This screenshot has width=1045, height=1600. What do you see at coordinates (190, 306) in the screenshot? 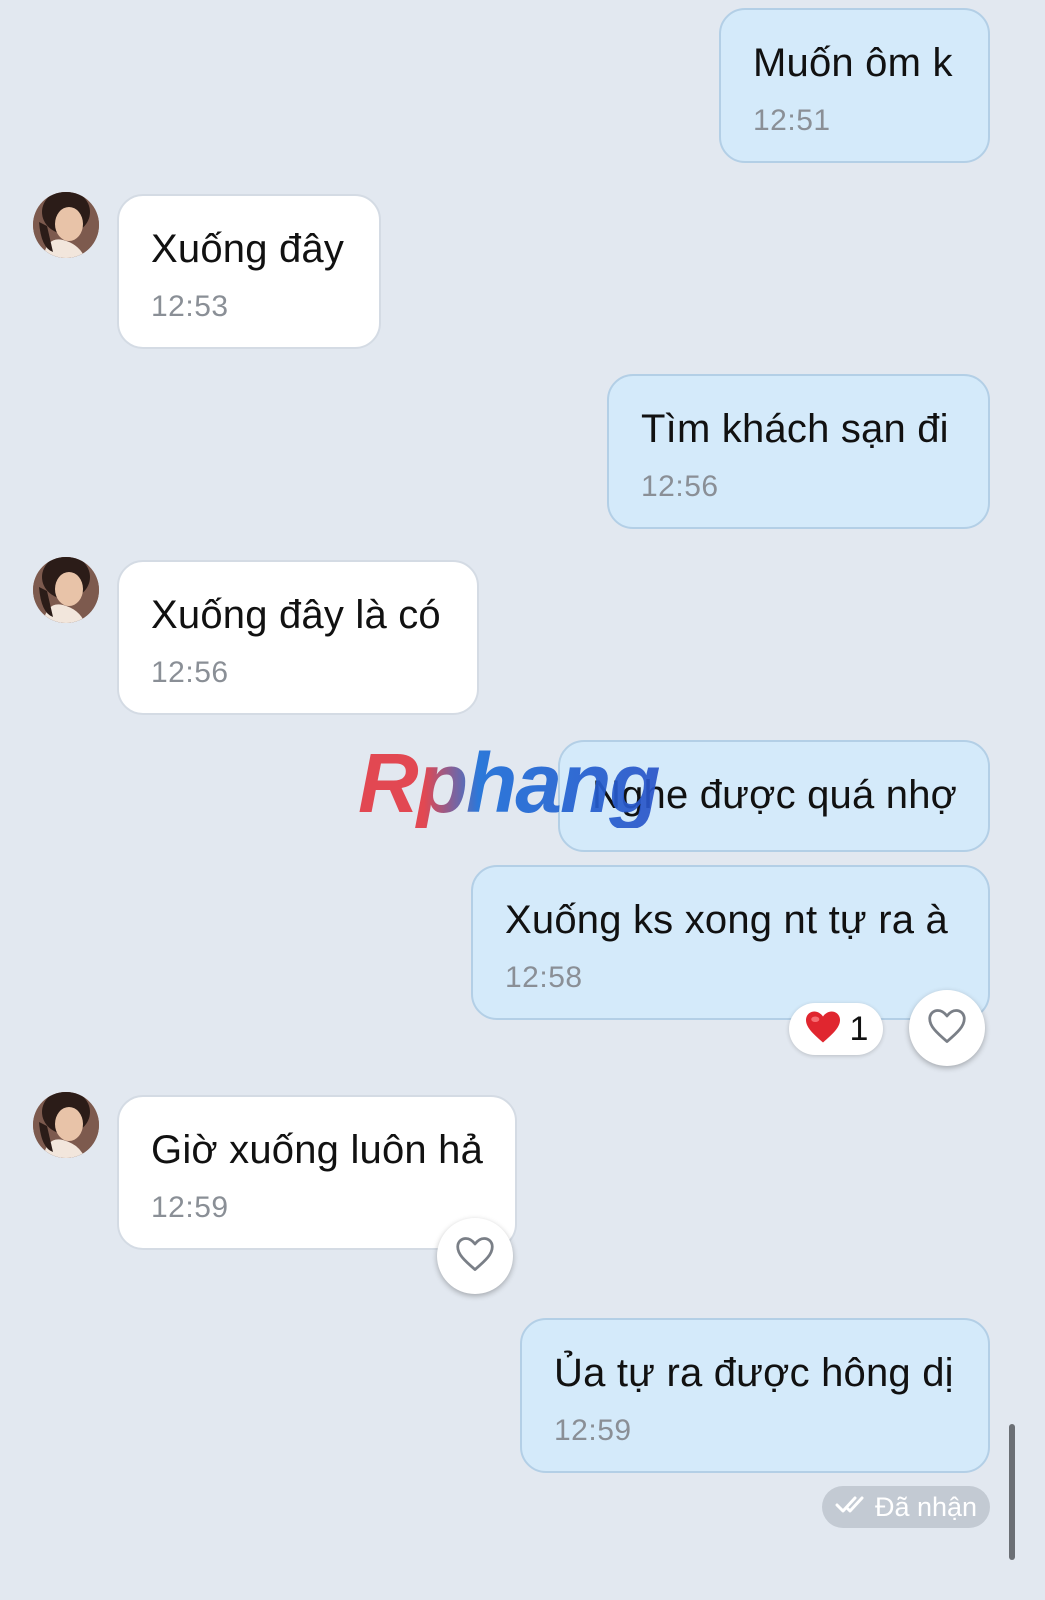
I see `message-time: 12:53` at bounding box center [190, 306].